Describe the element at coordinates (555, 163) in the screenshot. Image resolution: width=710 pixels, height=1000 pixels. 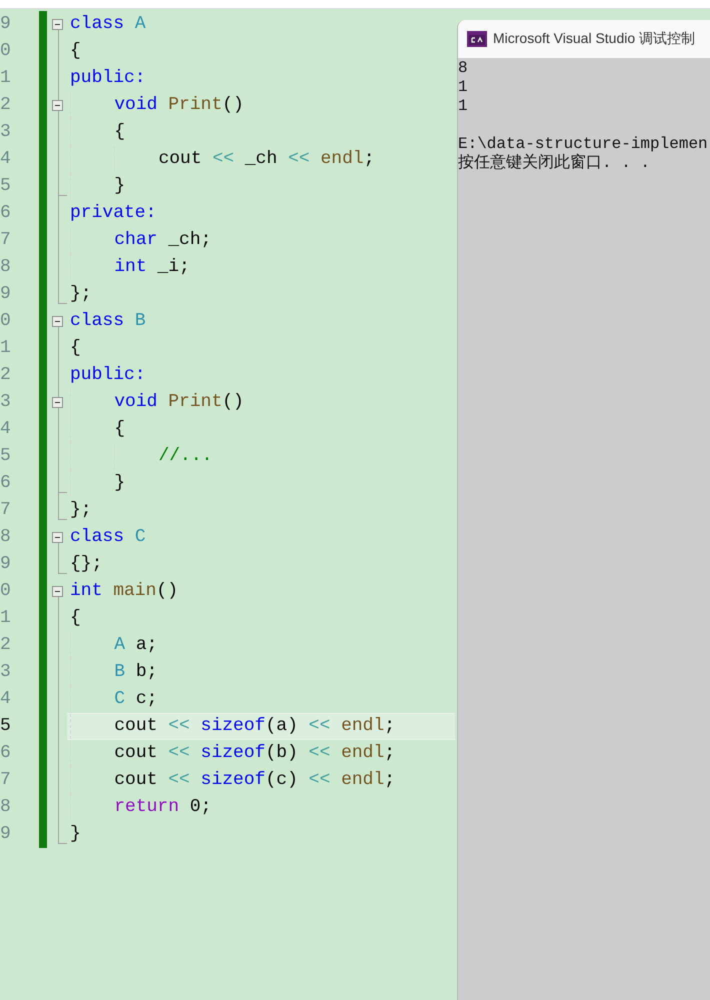
I see `console-line: 按任意键关闭此窗口. . .` at that location.